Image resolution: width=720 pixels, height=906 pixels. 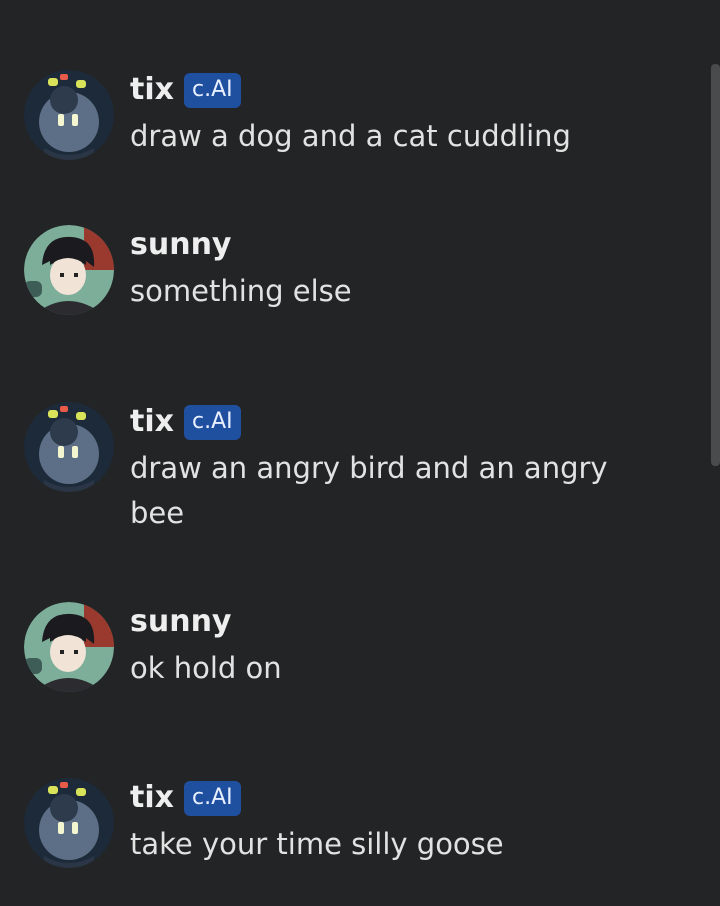 What do you see at coordinates (241, 291) in the screenshot?
I see `message-text: something else` at bounding box center [241, 291].